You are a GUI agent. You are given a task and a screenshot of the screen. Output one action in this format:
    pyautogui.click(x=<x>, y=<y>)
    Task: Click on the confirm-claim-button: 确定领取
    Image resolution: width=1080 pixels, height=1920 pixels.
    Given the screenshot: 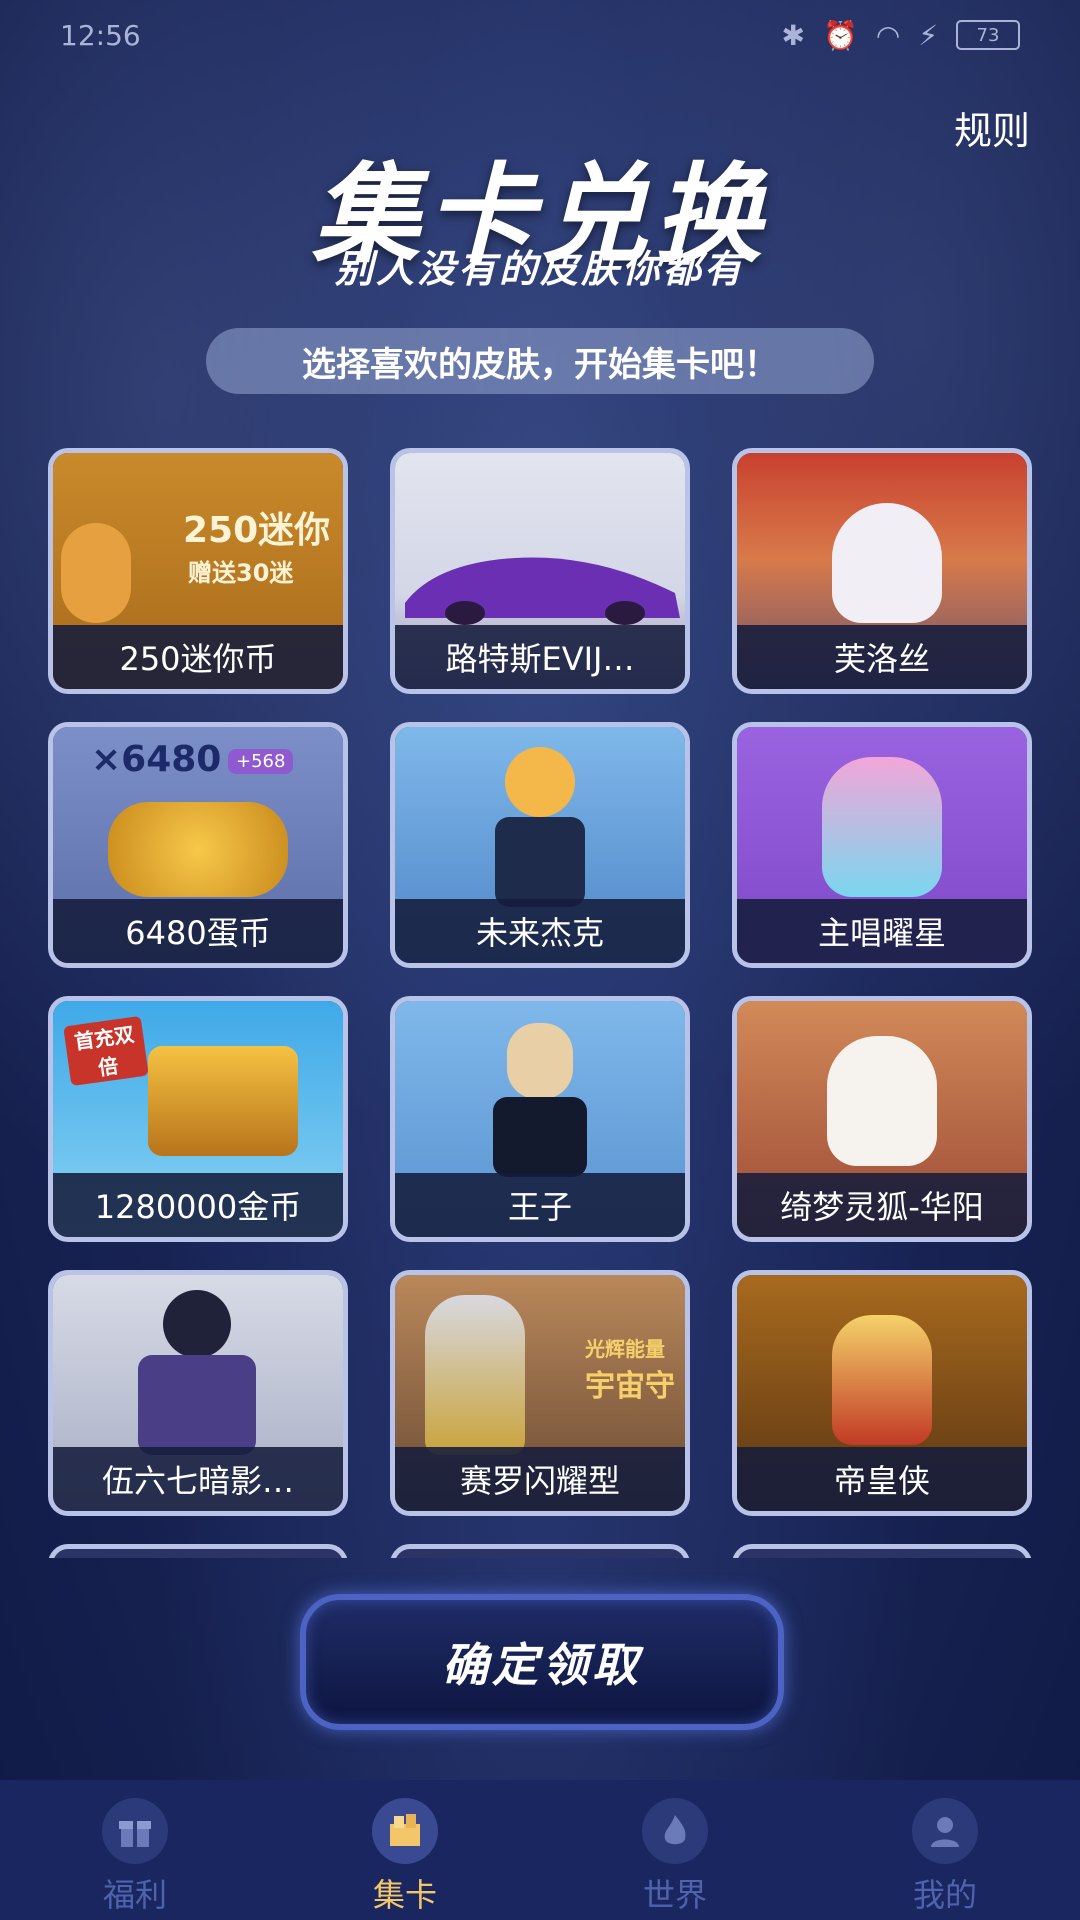 What is the action you would take?
    pyautogui.click(x=542, y=1662)
    